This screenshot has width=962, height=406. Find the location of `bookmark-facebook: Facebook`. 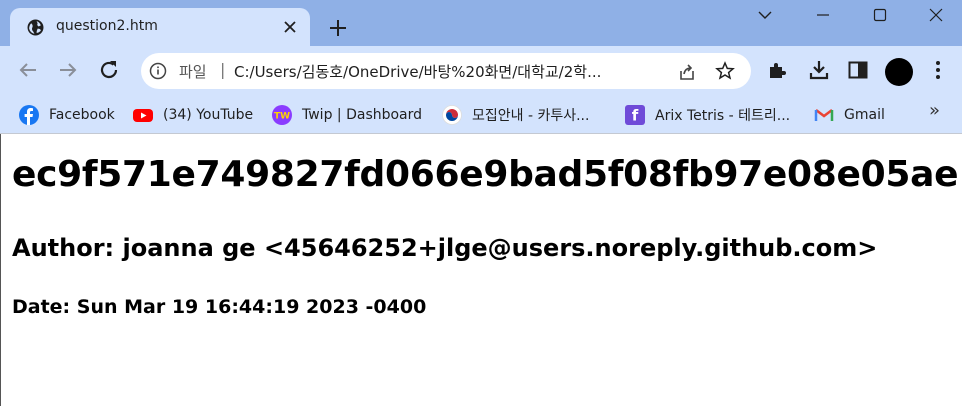

bookmark-facebook: Facebook is located at coordinates (67, 115).